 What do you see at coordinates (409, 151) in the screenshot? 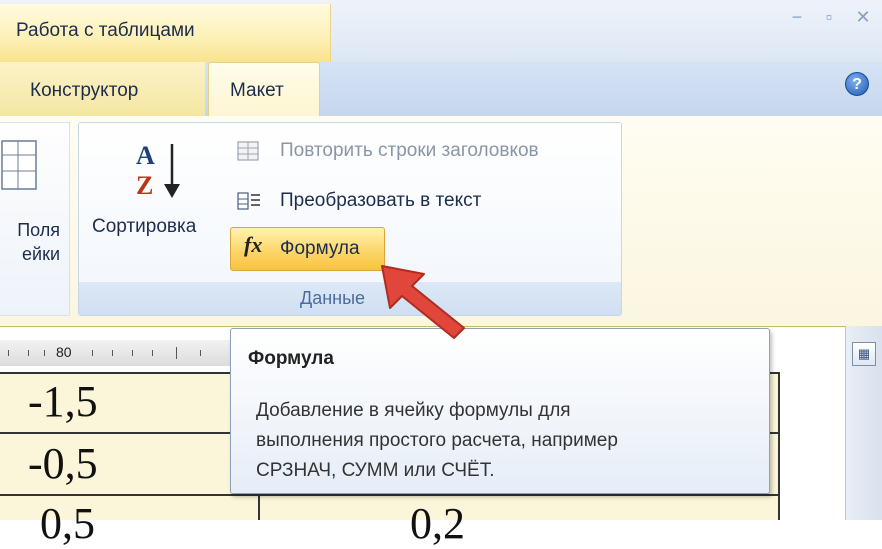
I see `repeat-header-rows-button: Повторить строки заголовков` at bounding box center [409, 151].